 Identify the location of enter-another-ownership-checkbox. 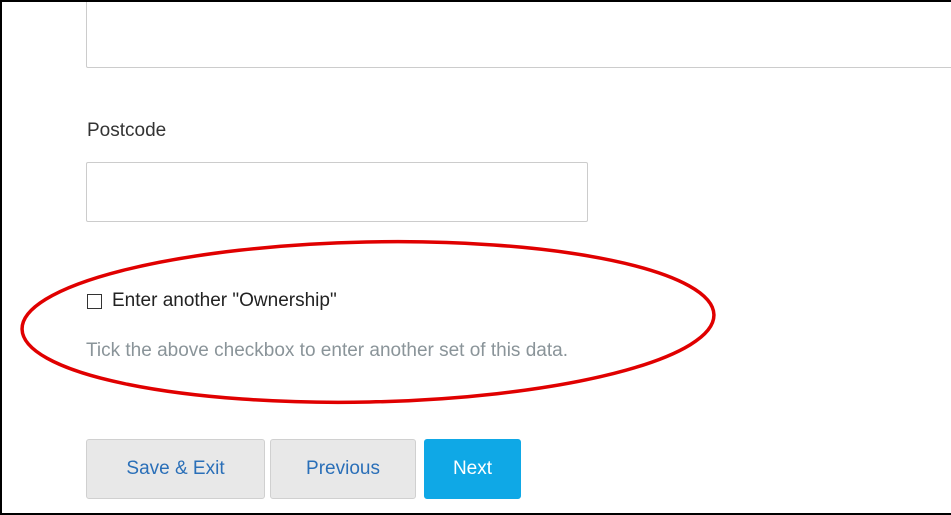
(94, 301).